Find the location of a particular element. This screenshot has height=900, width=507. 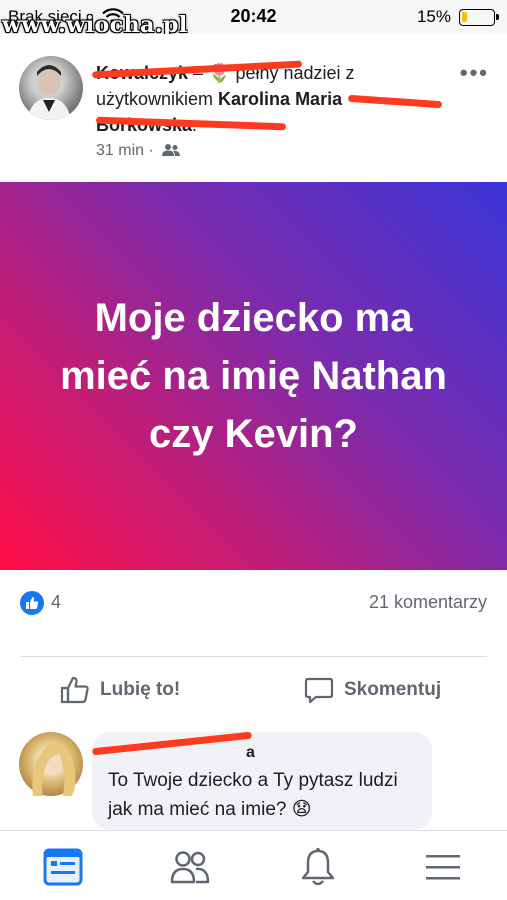

divider is located at coordinates (253, 656).